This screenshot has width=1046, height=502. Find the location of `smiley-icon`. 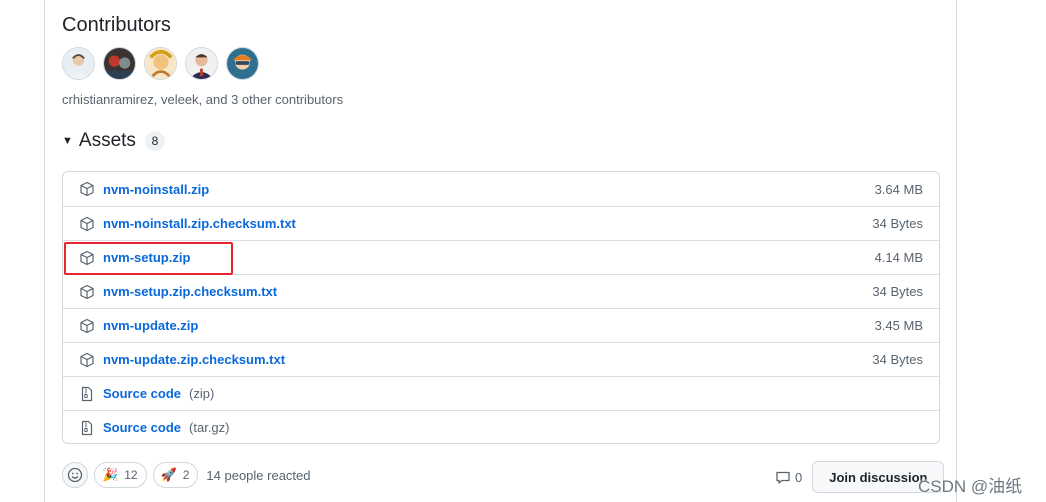

smiley-icon is located at coordinates (75, 475).